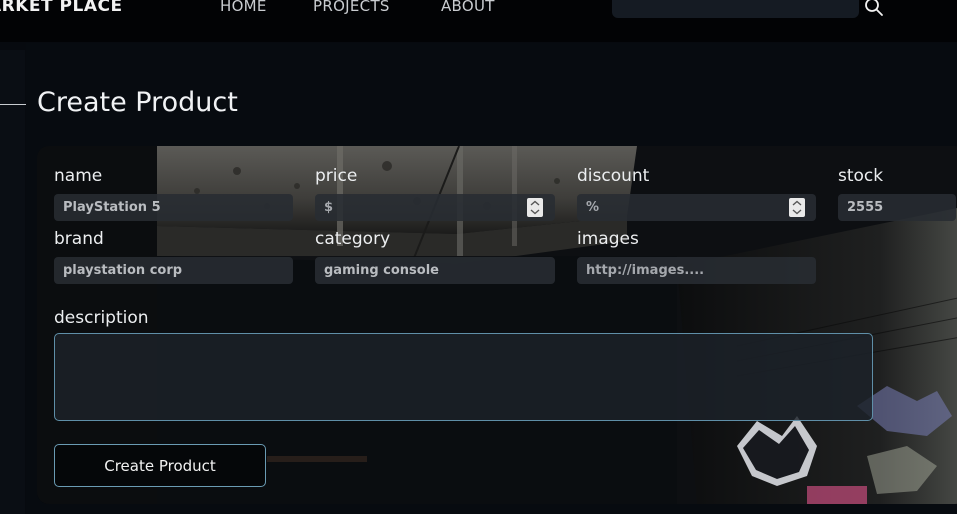 This screenshot has width=957, height=514. What do you see at coordinates (101, 318) in the screenshot?
I see `description-label: description` at bounding box center [101, 318].